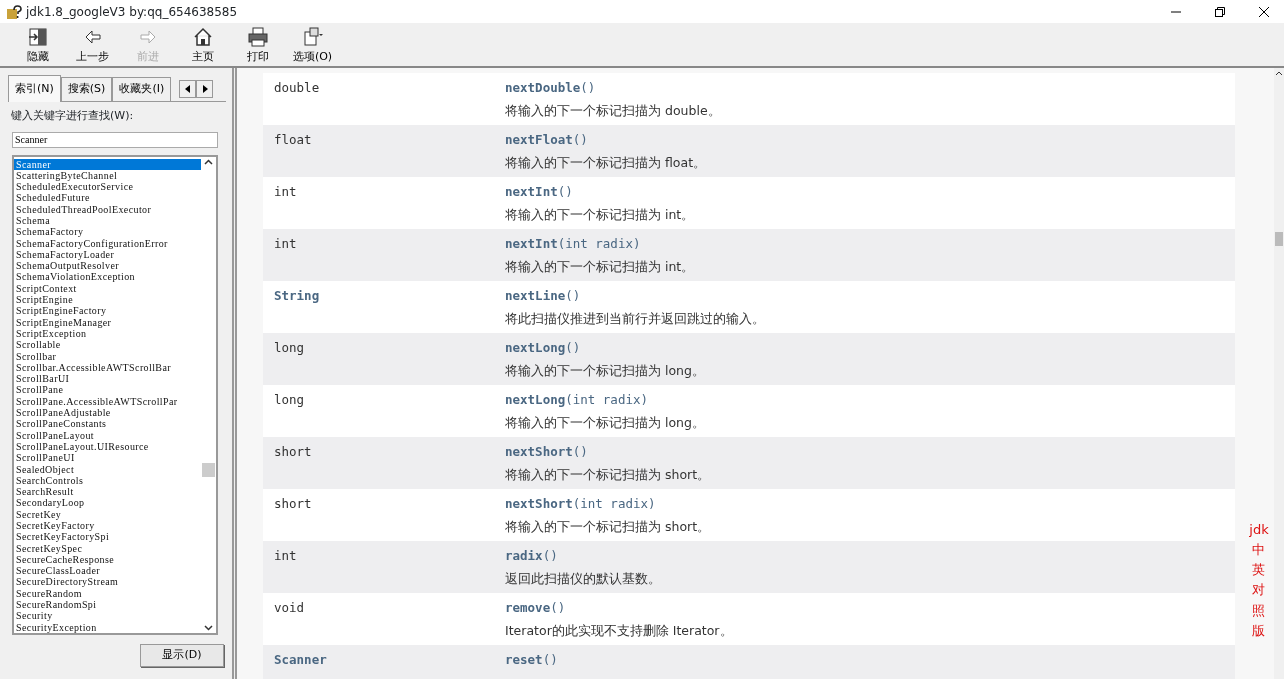  Describe the element at coordinates (600, 192) in the screenshot. I see `method-signature: nextInt()` at that location.